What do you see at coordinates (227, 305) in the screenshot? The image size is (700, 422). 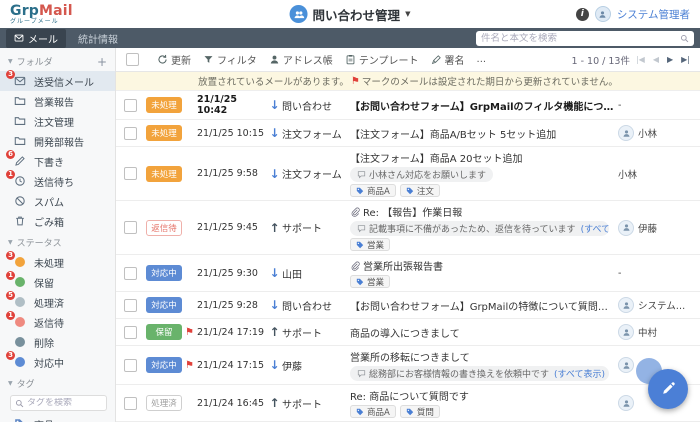 I see `mail-date: 21/1/25 9:28` at bounding box center [227, 305].